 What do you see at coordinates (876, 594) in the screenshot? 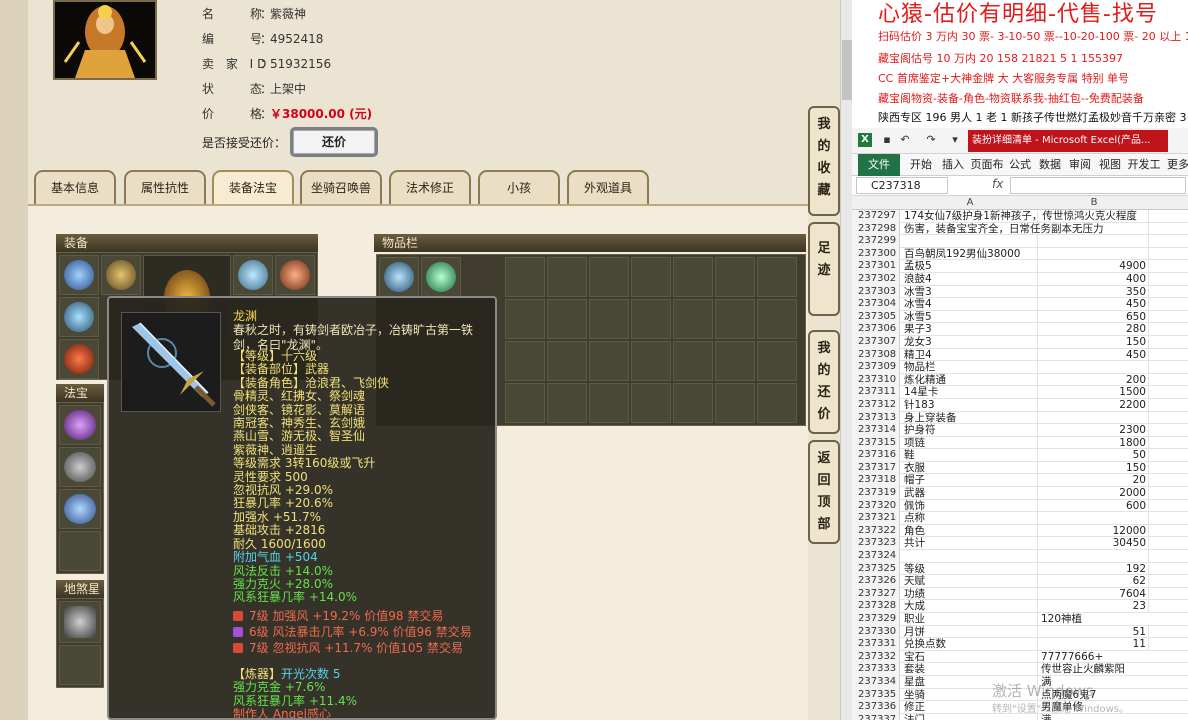
I see `row-number: 237327` at bounding box center [876, 594].